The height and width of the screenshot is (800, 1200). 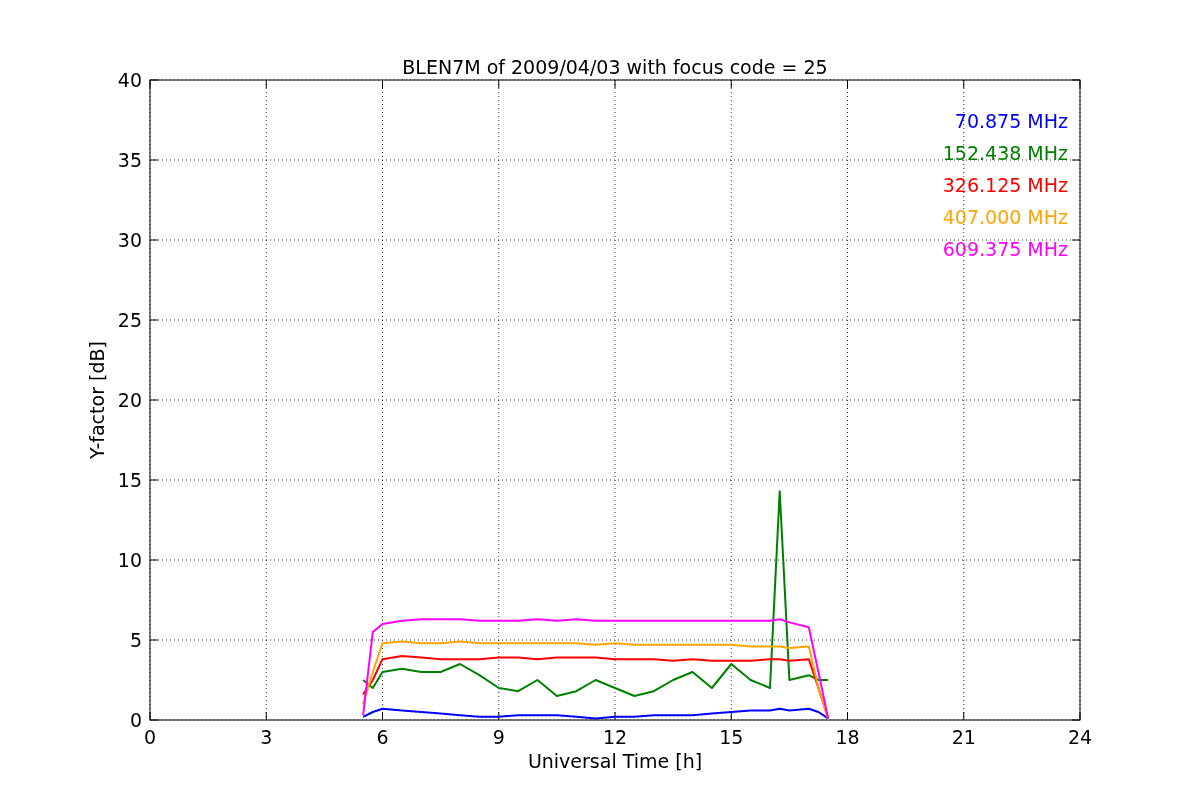 I want to click on legend-label: 407.000 MHz, so click(x=1005, y=217).